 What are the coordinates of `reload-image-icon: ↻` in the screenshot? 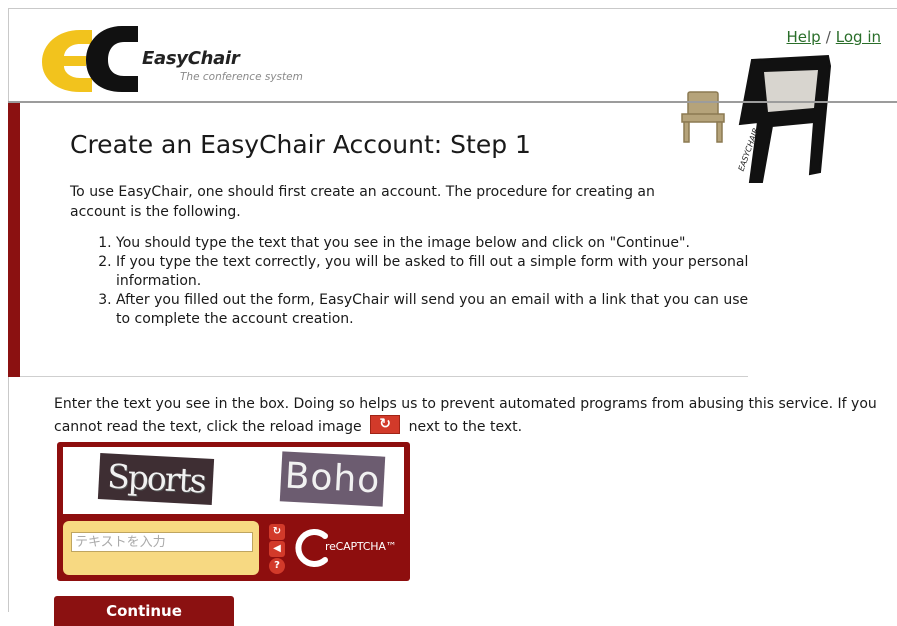 It's located at (385, 424).